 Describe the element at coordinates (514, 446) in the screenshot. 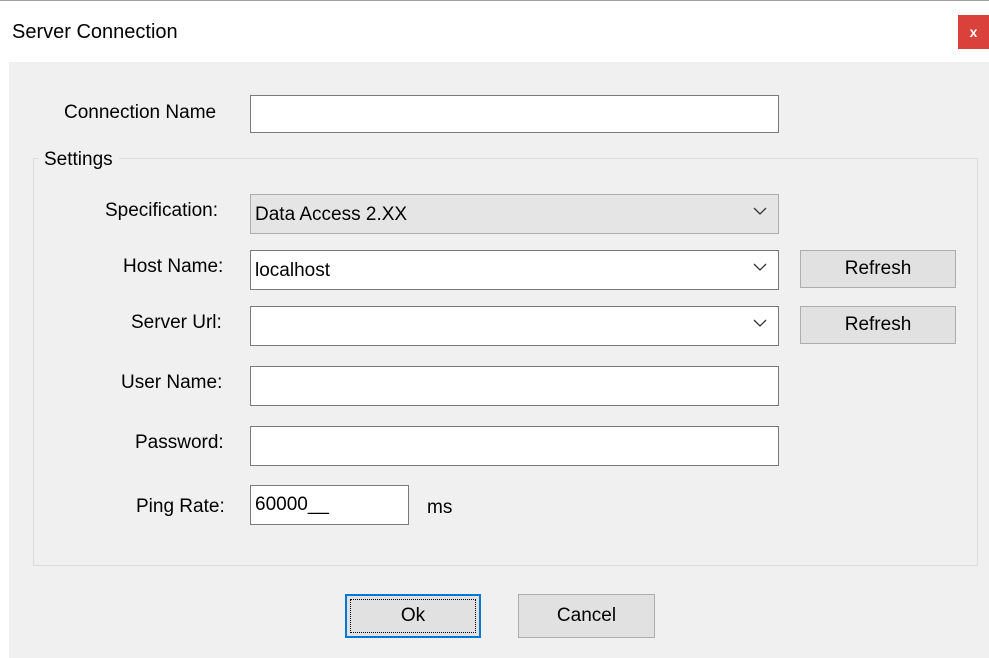

I see `password-input` at that location.